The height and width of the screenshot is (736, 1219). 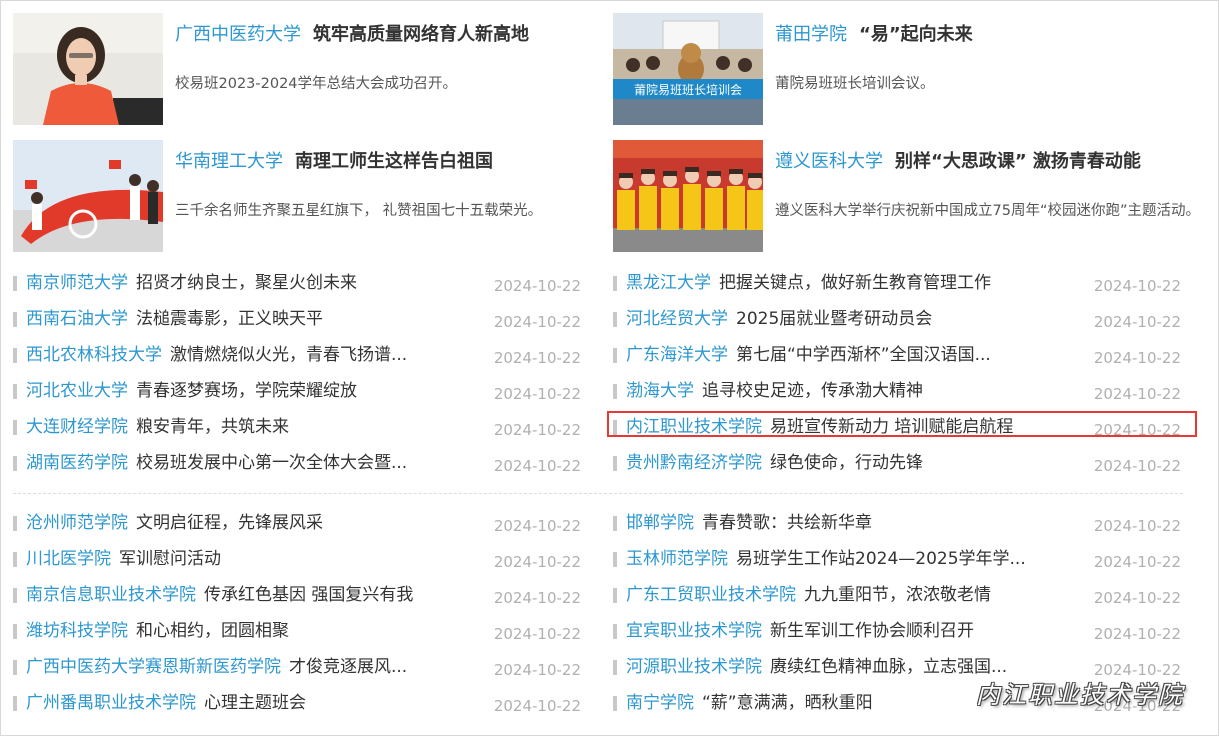 What do you see at coordinates (153, 667) in the screenshot?
I see `school-link: 广西中医药大学赛恩斯新医药学院` at bounding box center [153, 667].